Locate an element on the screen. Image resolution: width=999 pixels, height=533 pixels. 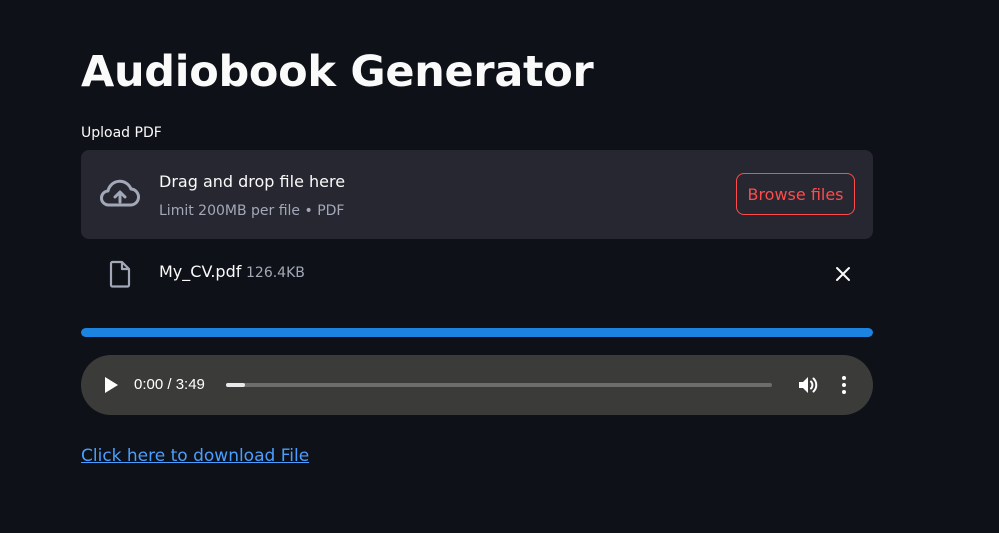
file-name: My_CV.pdf is located at coordinates (200, 271).